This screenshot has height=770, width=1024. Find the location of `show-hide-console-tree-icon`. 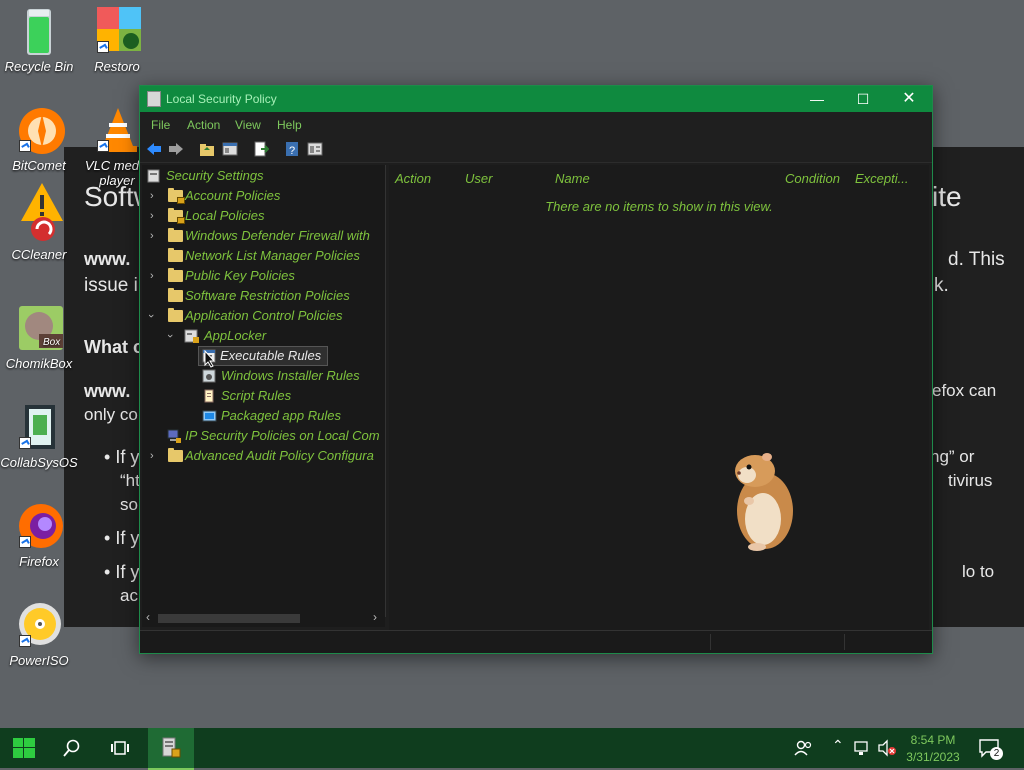

show-hide-console-tree-icon is located at coordinates (230, 149).